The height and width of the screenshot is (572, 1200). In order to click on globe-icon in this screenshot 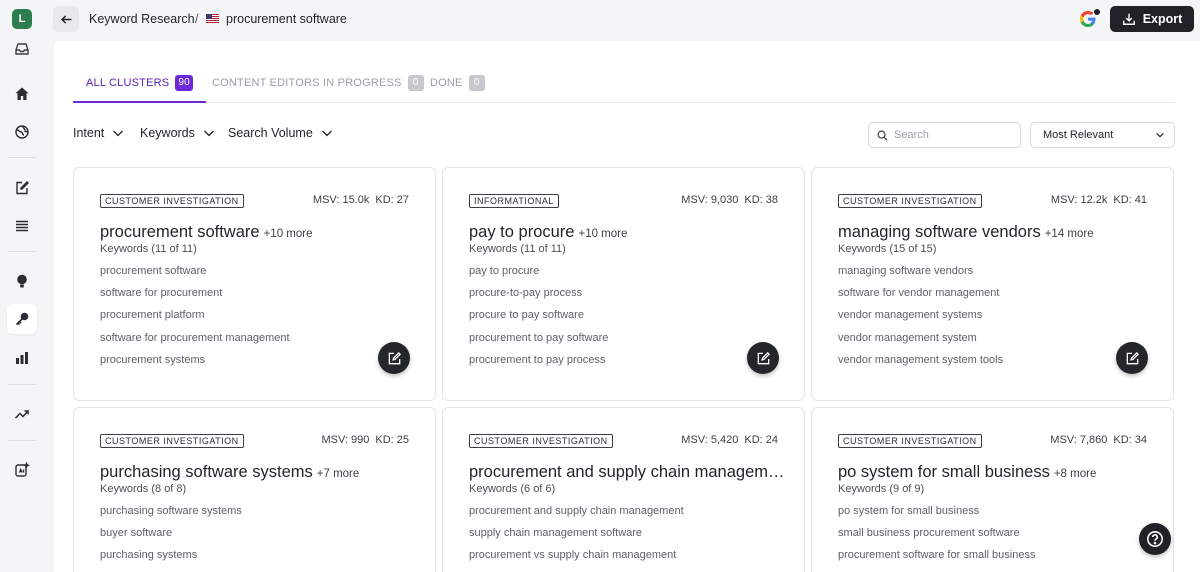, I will do `click(22, 132)`.